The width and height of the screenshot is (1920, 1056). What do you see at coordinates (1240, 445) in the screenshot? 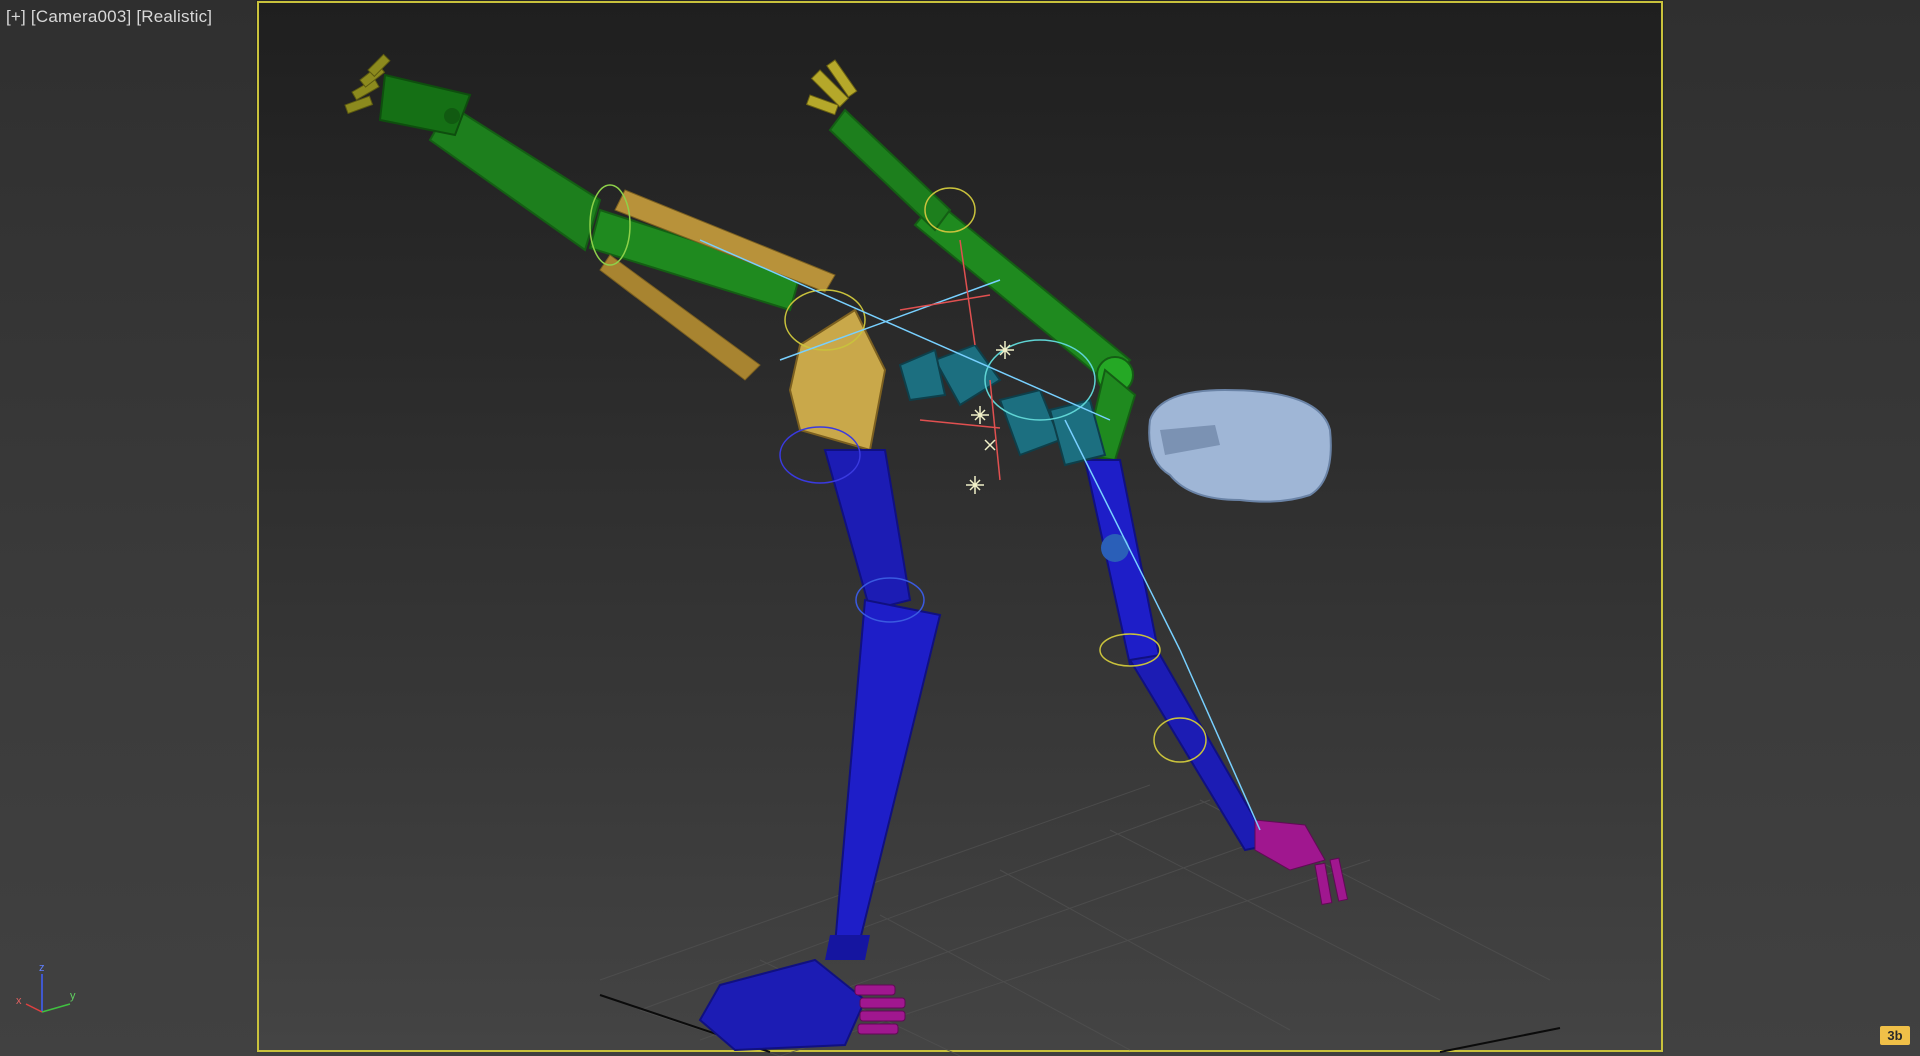
I see `biped-head` at bounding box center [1240, 445].